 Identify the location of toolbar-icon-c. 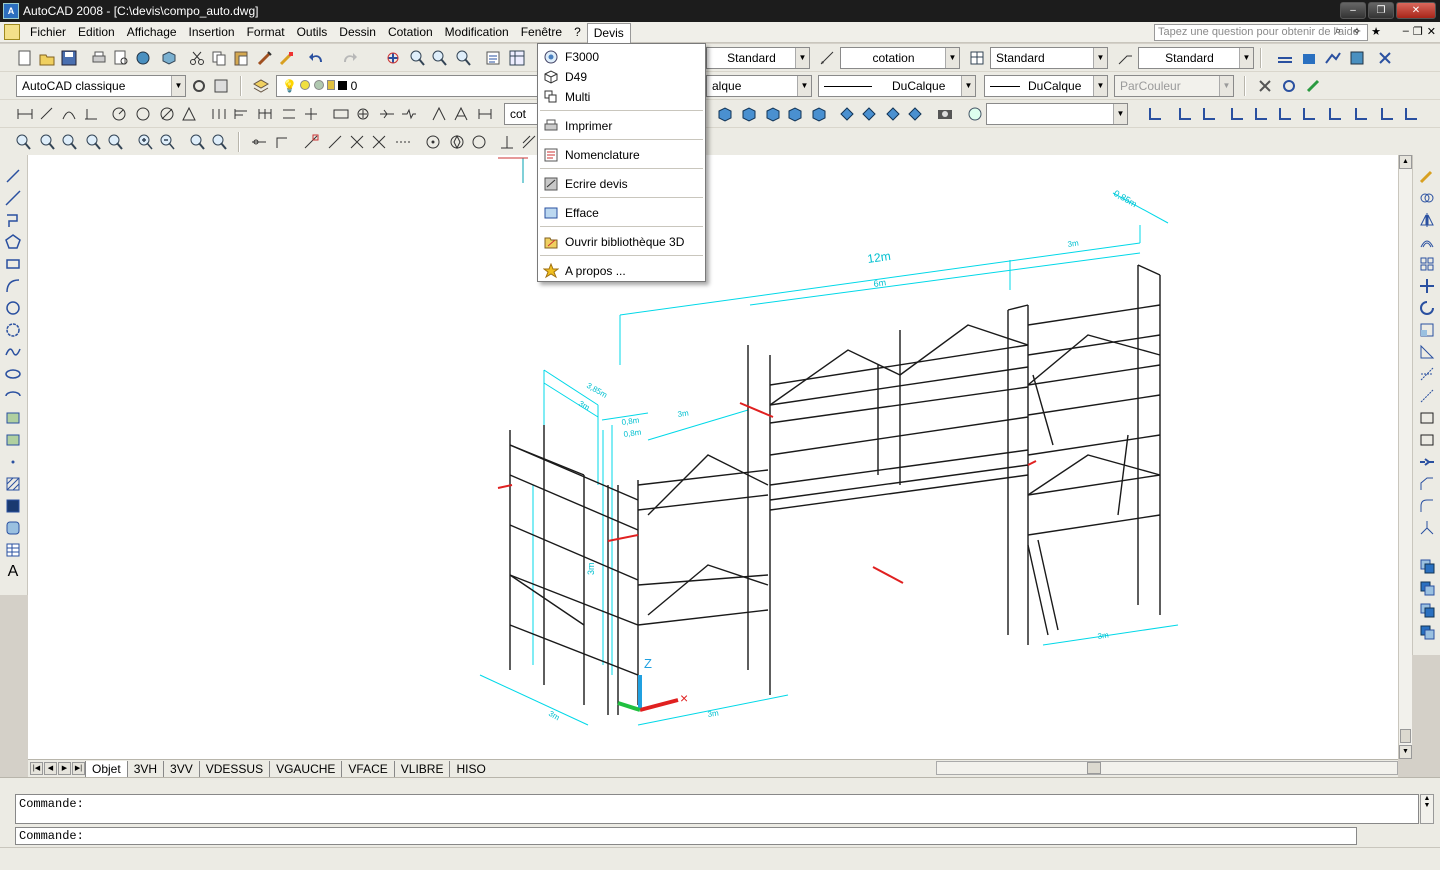
(1333, 58).